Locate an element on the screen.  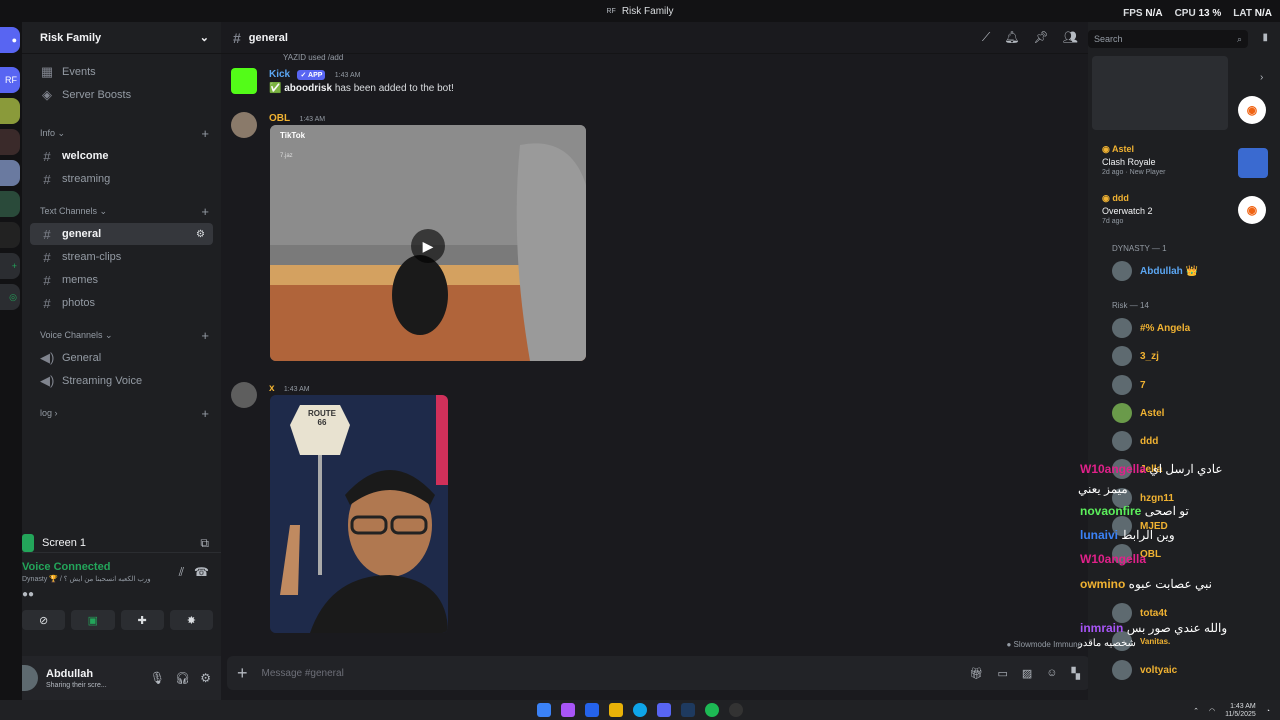
member-group-header: Risk — 14 is located at coordinates (1130, 305).